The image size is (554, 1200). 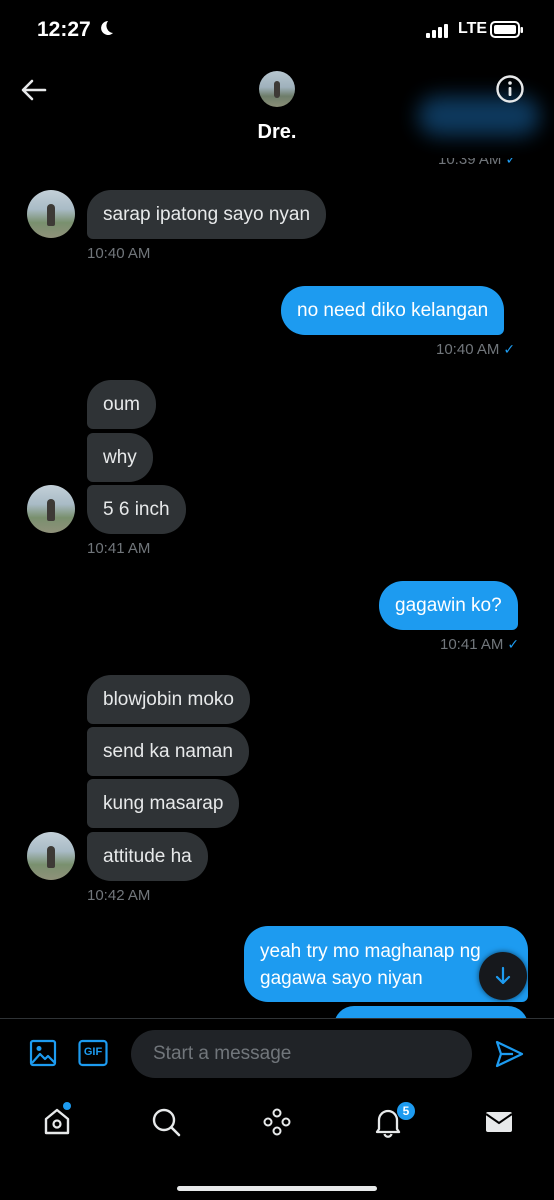 What do you see at coordinates (57, 1122) in the screenshot?
I see `home-icon` at bounding box center [57, 1122].